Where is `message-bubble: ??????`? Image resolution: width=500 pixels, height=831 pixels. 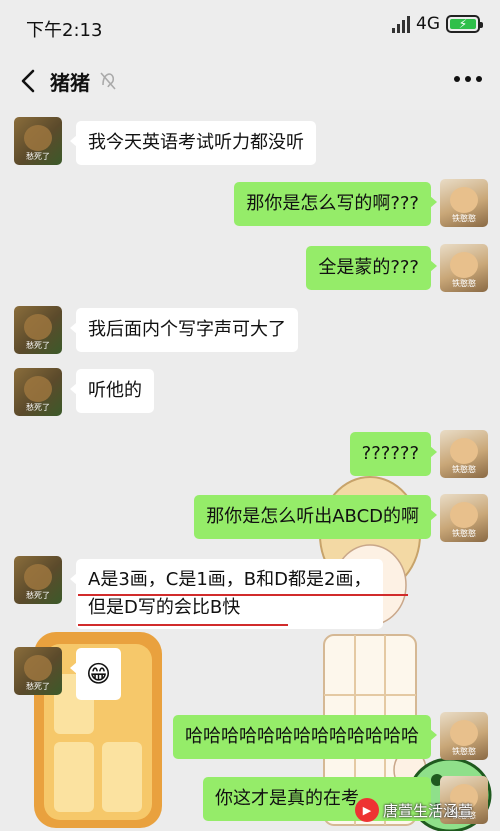 message-bubble: ?????? is located at coordinates (393, 454).